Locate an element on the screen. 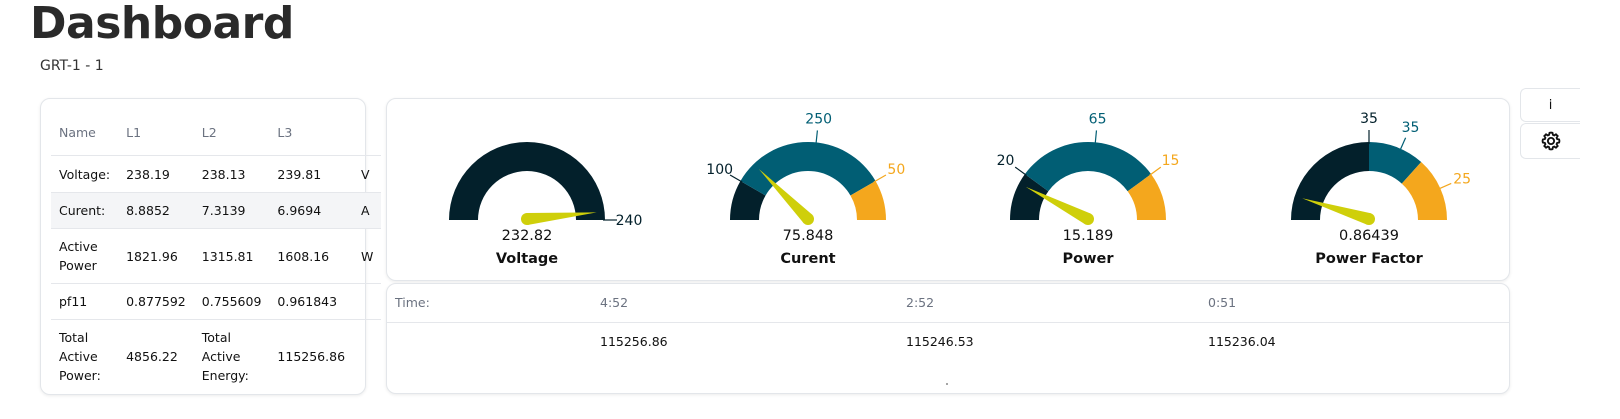 This screenshot has width=1620, height=419. row-label: Curent: is located at coordinates (85, 210).